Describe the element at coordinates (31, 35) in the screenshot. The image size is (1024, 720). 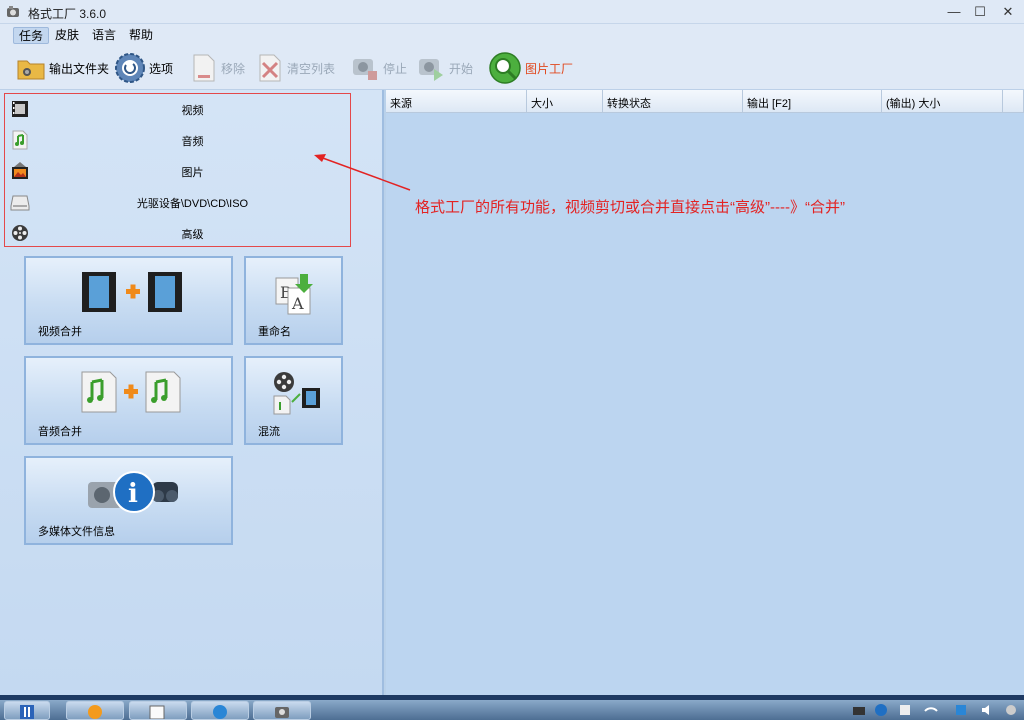
I see `menu-tasks: 任务` at that location.